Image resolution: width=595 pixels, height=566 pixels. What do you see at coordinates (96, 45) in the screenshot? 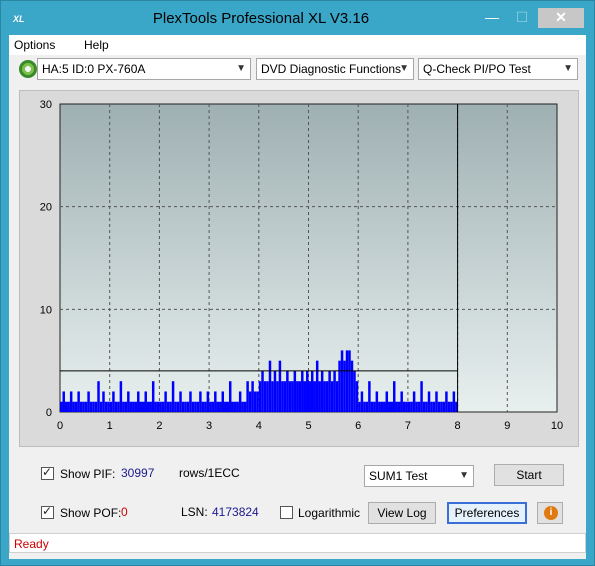
I see `menu-help: Help` at bounding box center [96, 45].